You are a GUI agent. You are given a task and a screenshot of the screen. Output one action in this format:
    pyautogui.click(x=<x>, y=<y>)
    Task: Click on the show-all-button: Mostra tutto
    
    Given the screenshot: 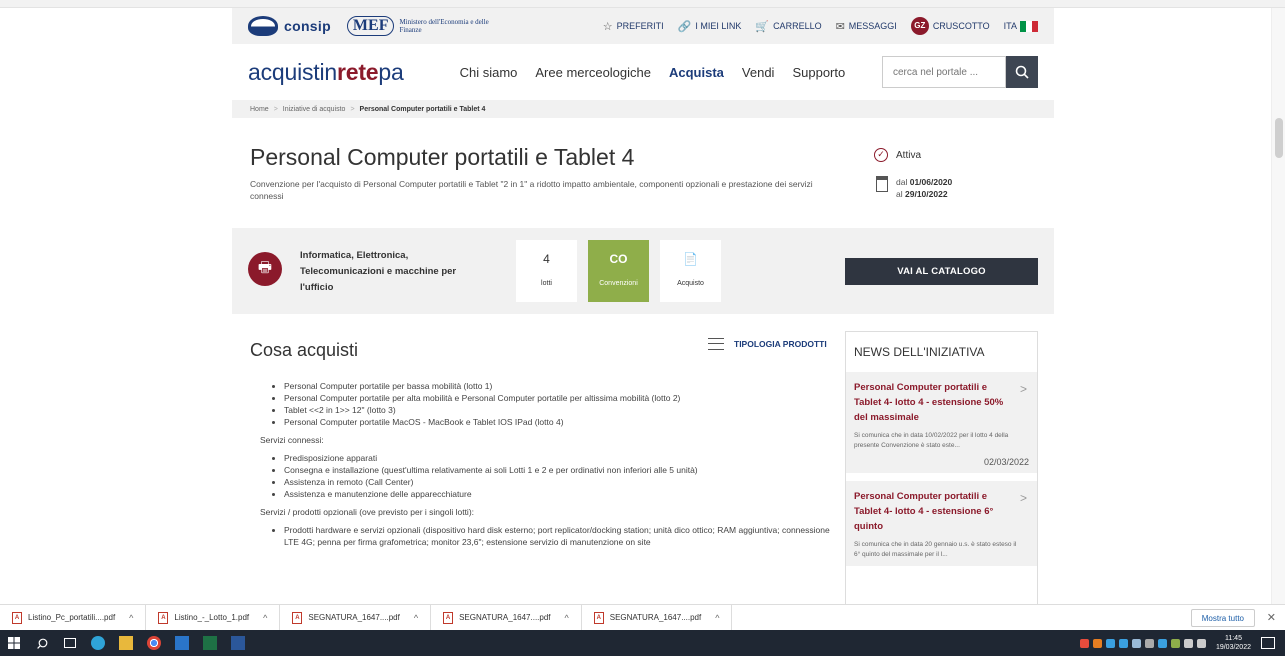 What is the action you would take?
    pyautogui.click(x=1222, y=618)
    